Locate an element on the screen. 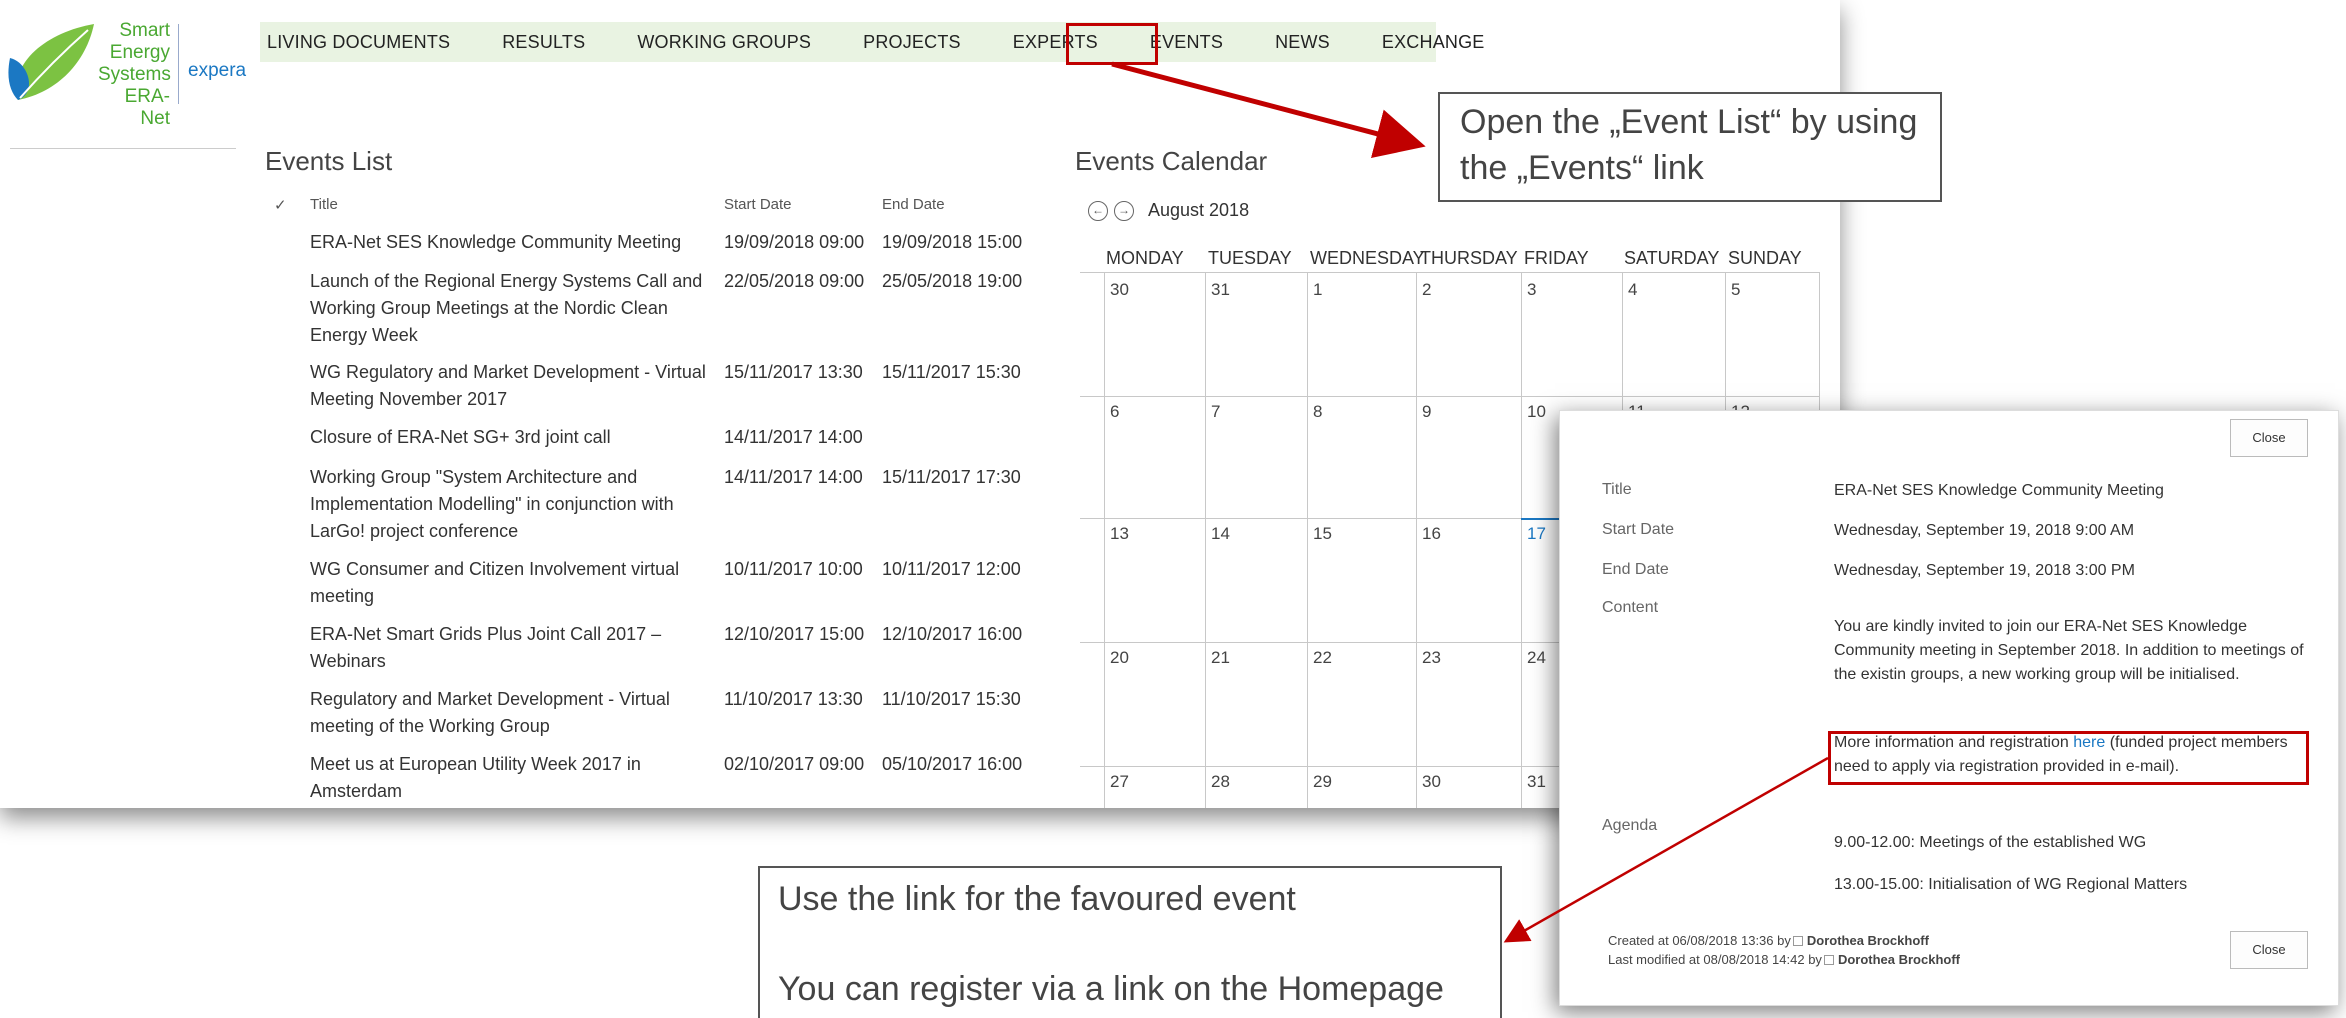 The width and height of the screenshot is (2346, 1018). events-highlight-box is located at coordinates (1112, 44).